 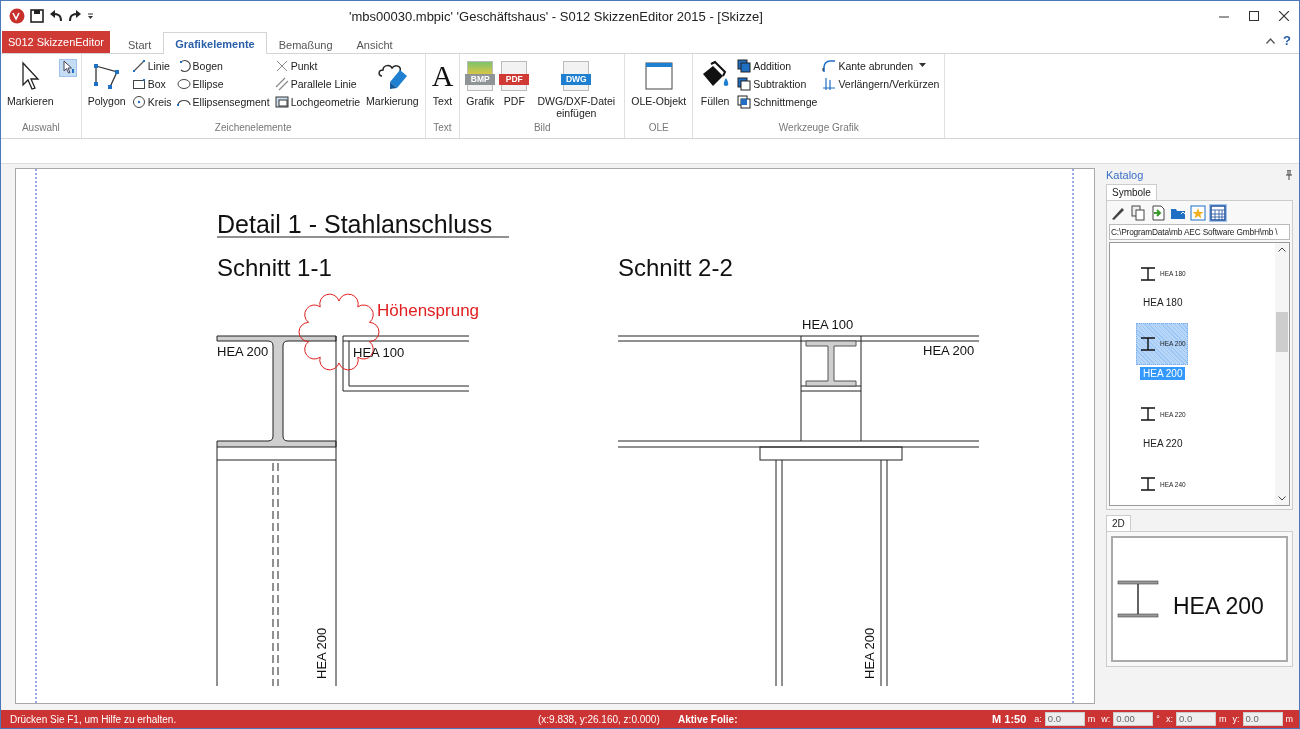 I want to click on pencil-icon, so click(x=1118, y=213).